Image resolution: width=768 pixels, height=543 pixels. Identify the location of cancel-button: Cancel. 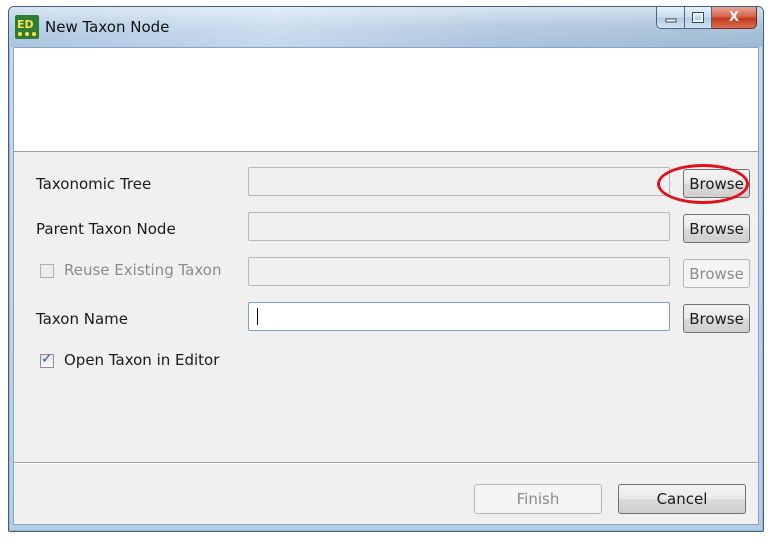
(682, 499).